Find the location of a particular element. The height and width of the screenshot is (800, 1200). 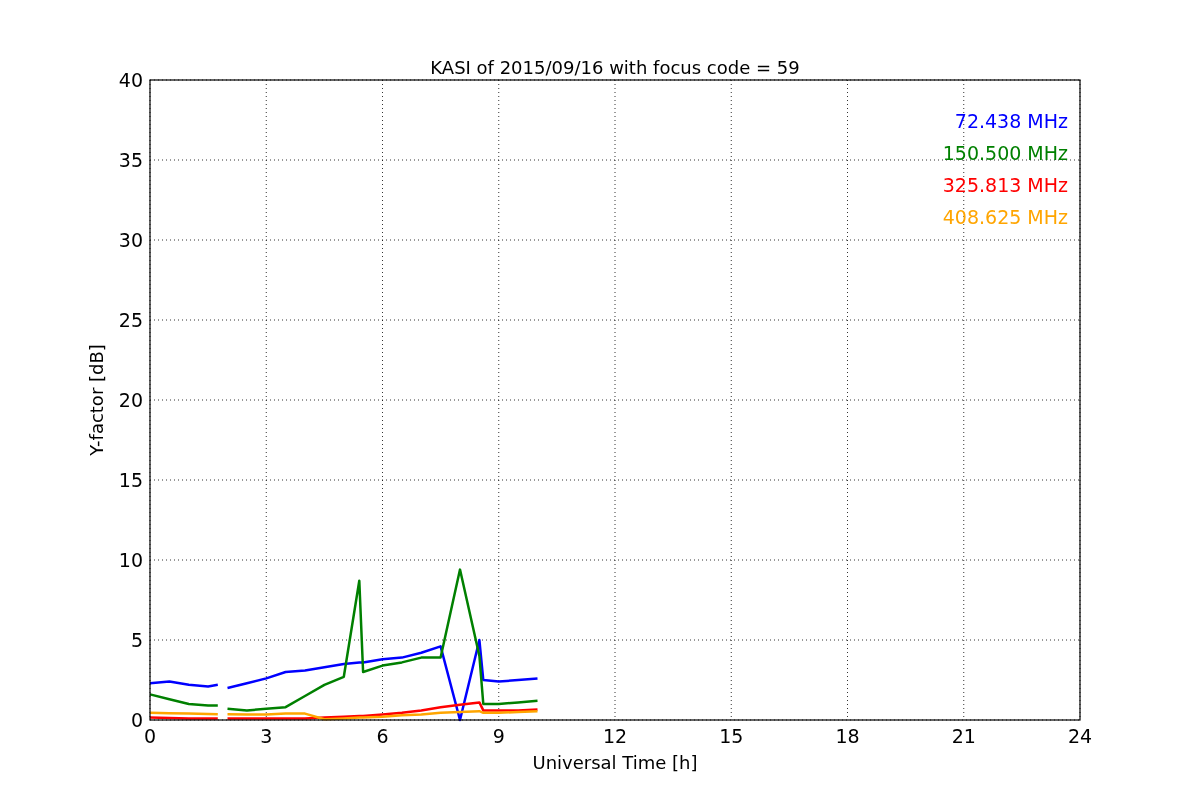

y-tick-label: 20 is located at coordinates (130, 400).